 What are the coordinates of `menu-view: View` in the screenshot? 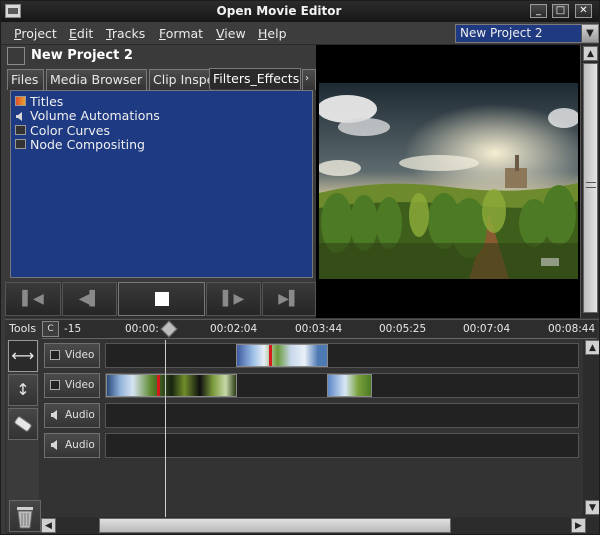 It's located at (231, 33).